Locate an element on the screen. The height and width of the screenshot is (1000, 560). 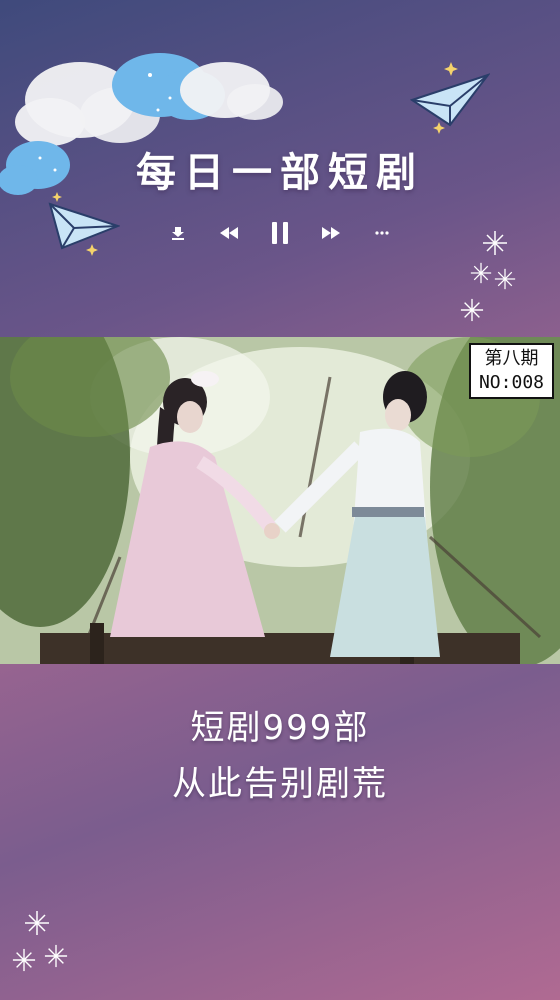
episode-number: NO:008 is located at coordinates (511, 382).